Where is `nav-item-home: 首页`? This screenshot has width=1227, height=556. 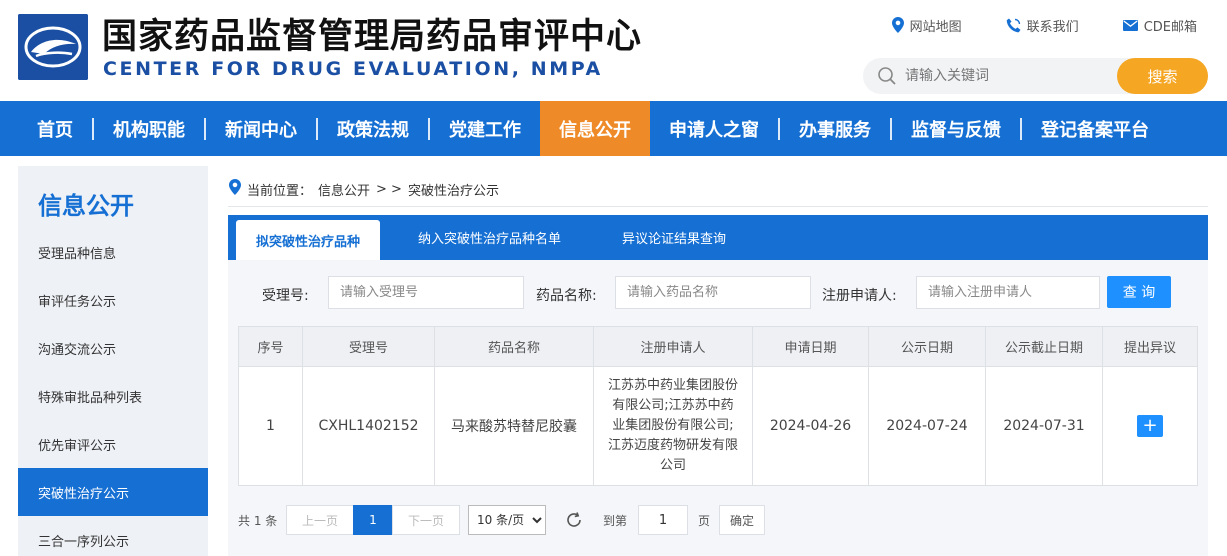
nav-item-home: 首页 is located at coordinates (55, 128).